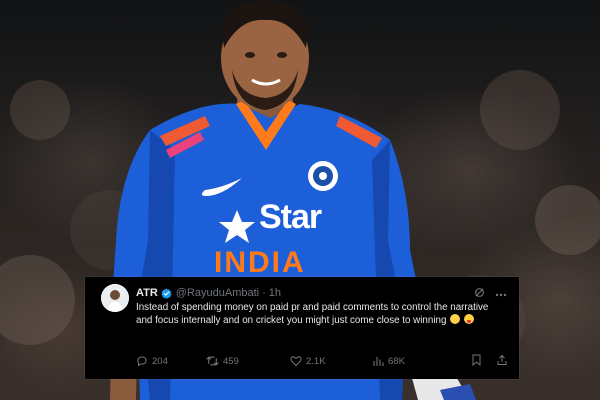 The width and height of the screenshot is (600, 400). Describe the element at coordinates (468, 319) in the screenshot. I see `tongue-emoji-icon` at that location.